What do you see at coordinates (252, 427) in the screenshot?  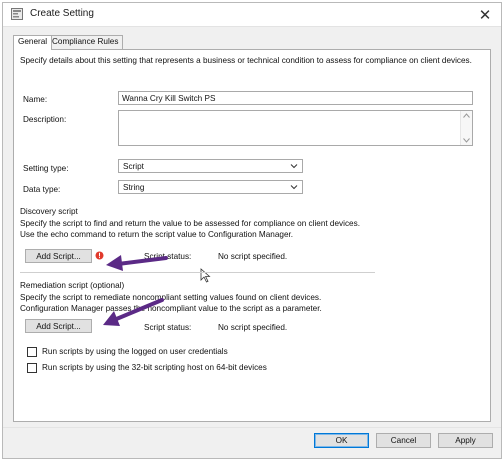 I see `footer-divider` at bounding box center [252, 427].